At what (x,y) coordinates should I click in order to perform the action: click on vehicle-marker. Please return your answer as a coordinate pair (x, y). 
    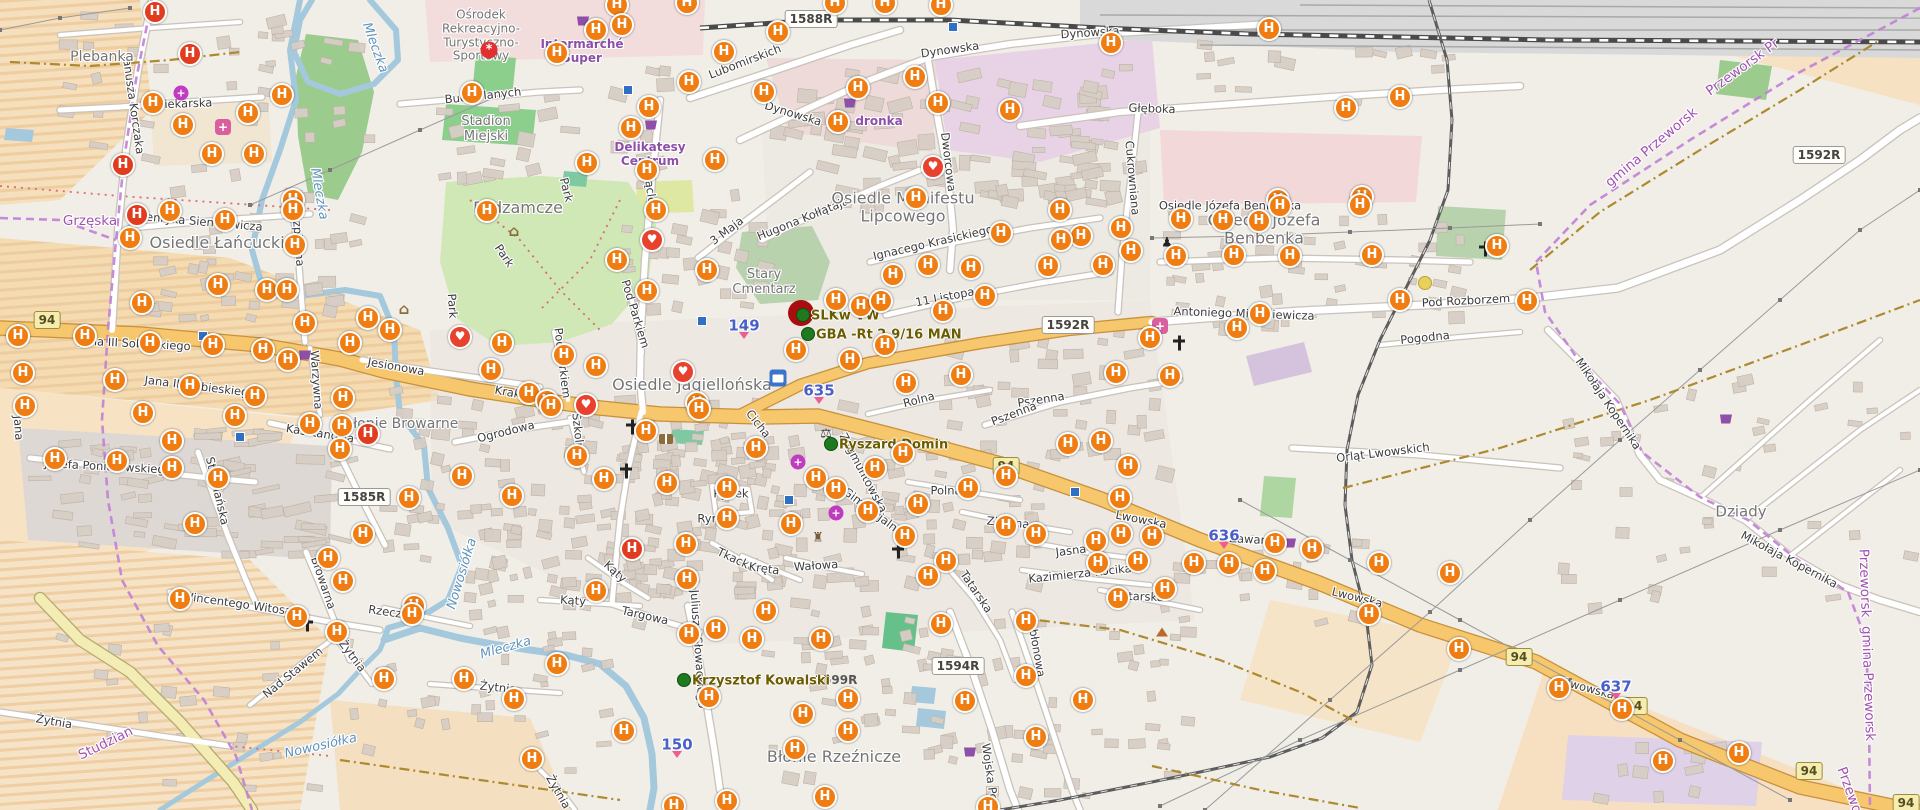
    Looking at the image, I should click on (803, 315).